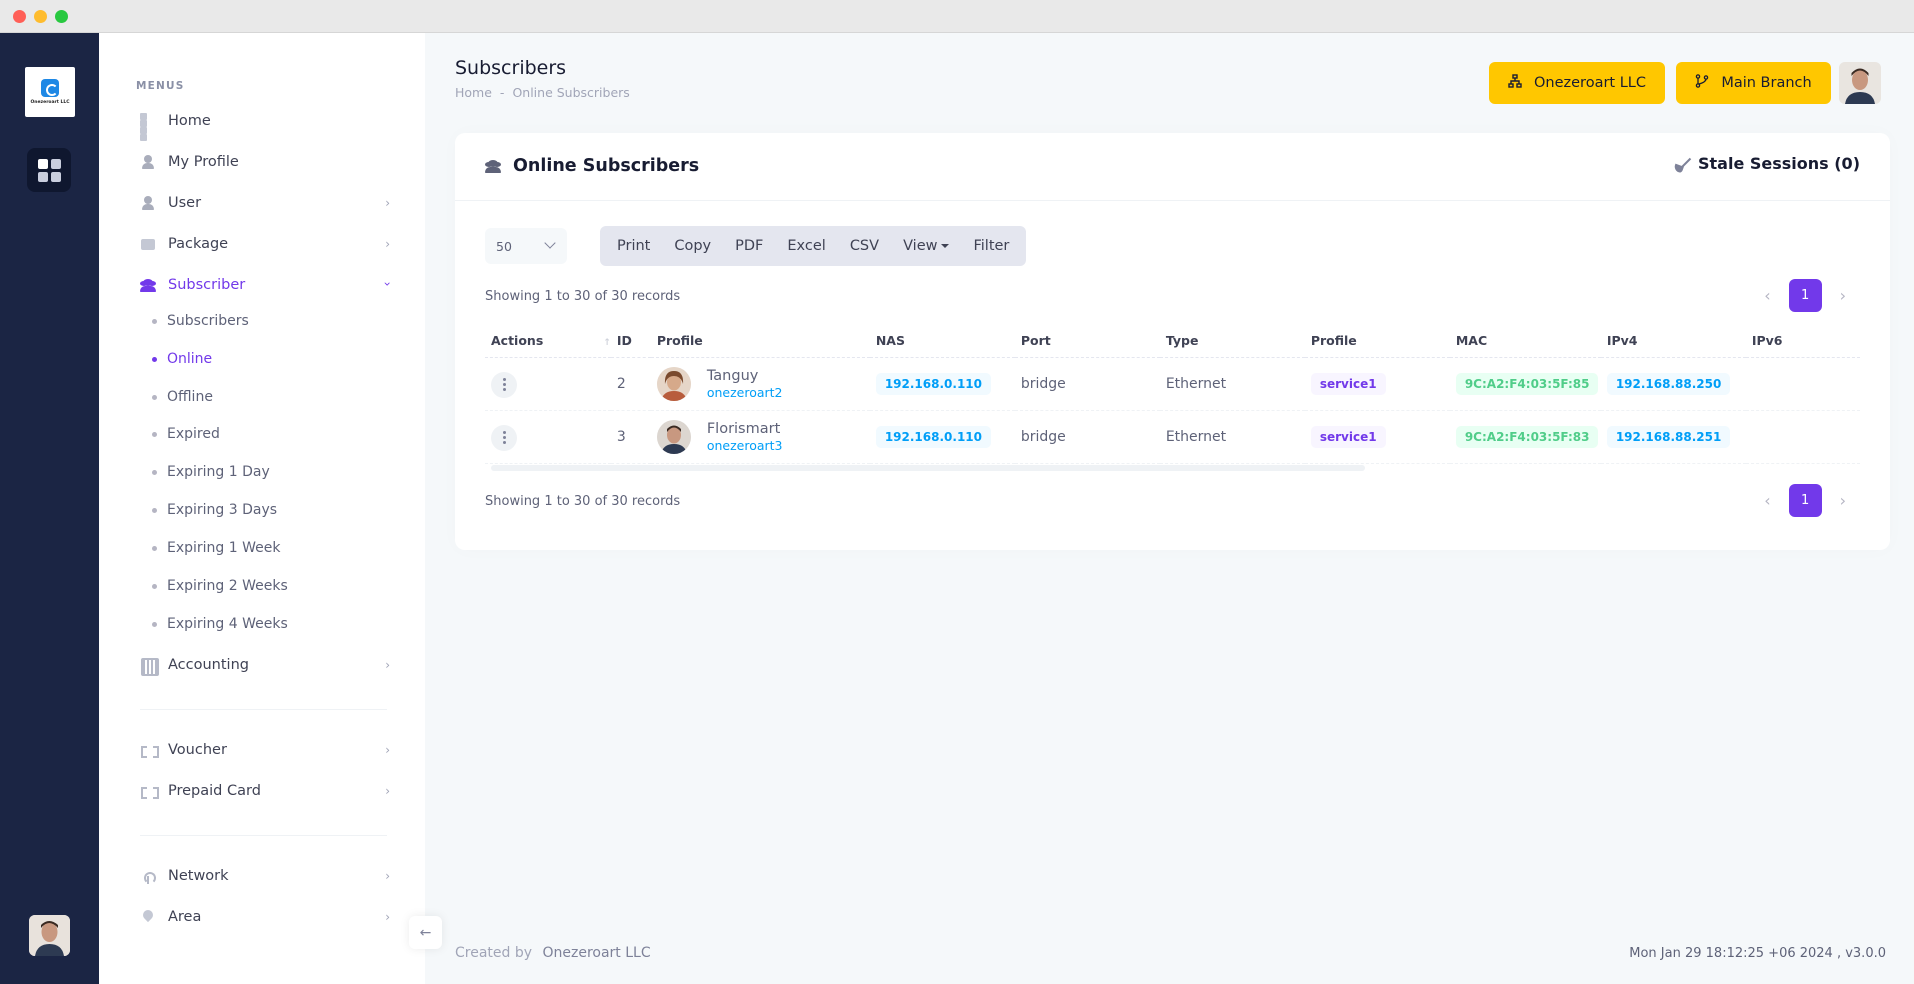 The width and height of the screenshot is (1914, 984). Describe the element at coordinates (864, 246) in the screenshot. I see `csv-button: CSV` at that location.